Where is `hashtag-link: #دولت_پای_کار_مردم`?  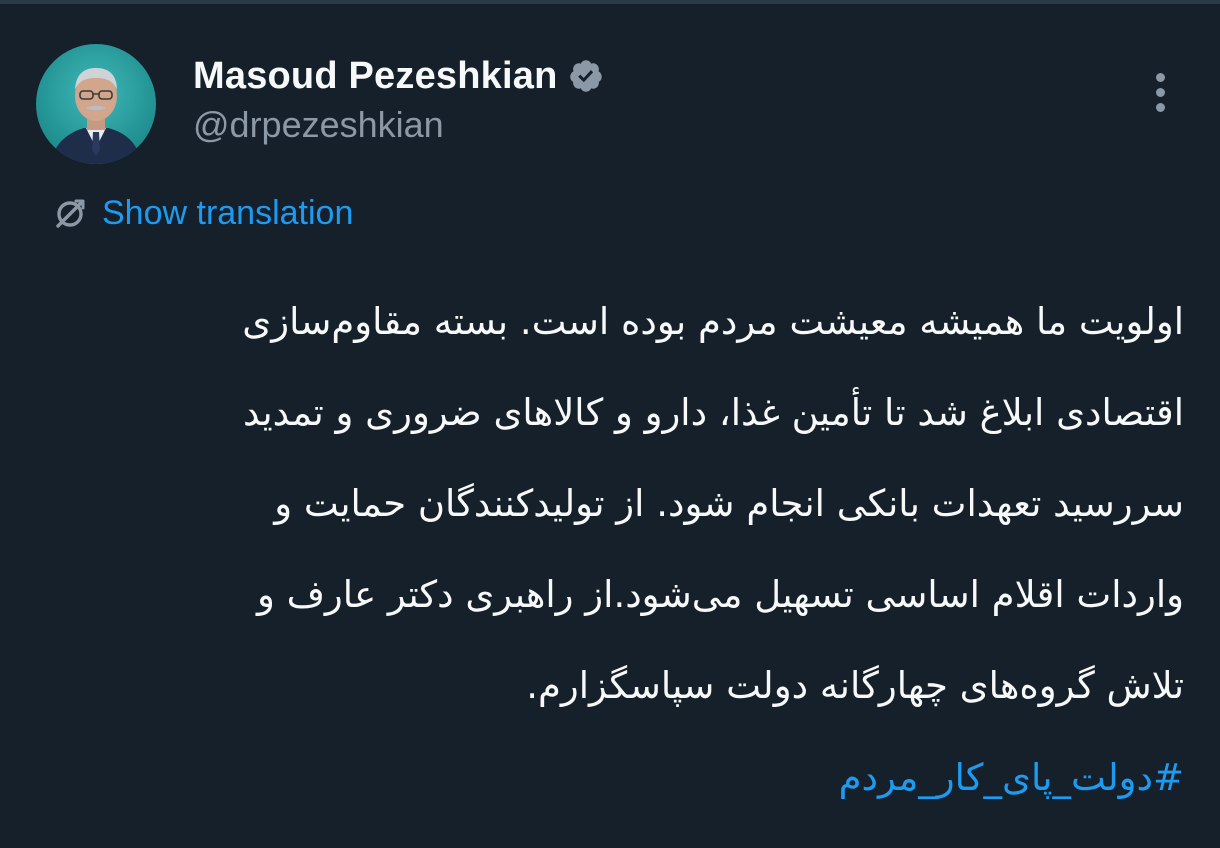
hashtag-link: #دولت_پای_کار_مردم is located at coordinates (612, 777).